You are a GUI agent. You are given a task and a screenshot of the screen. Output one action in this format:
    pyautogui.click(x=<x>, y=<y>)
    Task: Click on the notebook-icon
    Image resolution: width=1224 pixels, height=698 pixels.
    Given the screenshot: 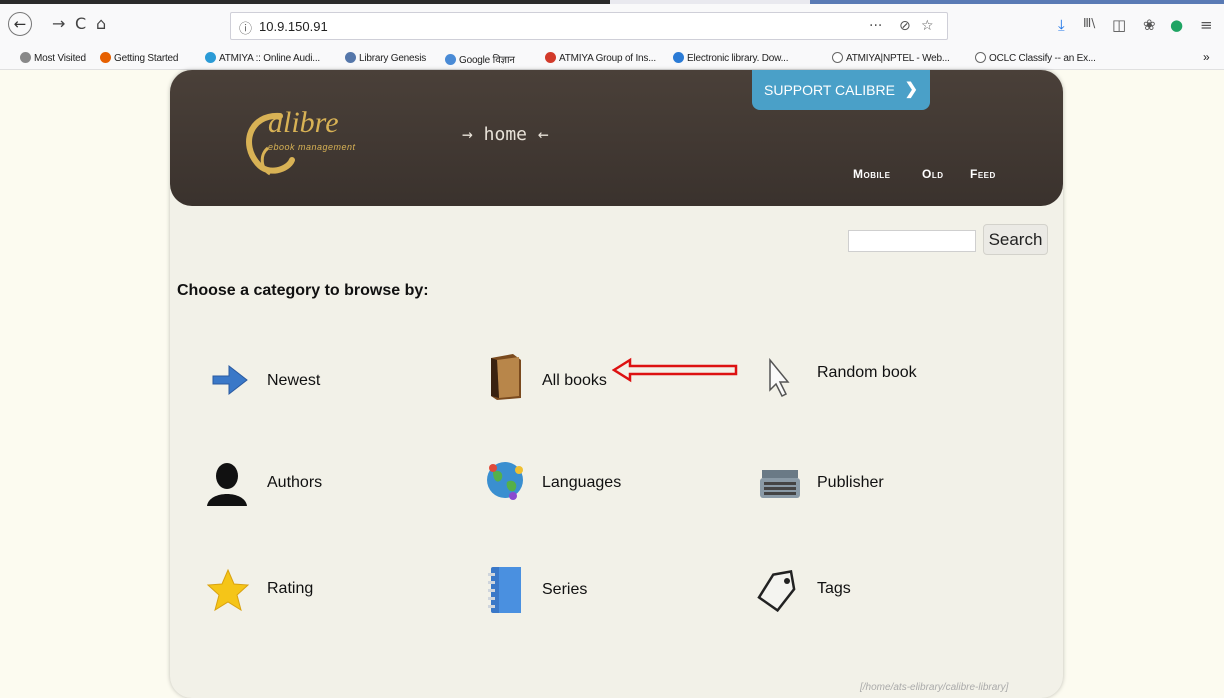 What is the action you would take?
    pyautogui.click(x=504, y=590)
    